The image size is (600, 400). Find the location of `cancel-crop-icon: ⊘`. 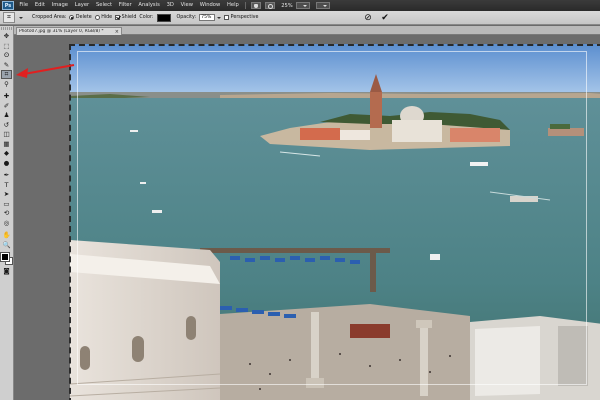

cancel-crop-icon: ⊘ is located at coordinates (368, 18).